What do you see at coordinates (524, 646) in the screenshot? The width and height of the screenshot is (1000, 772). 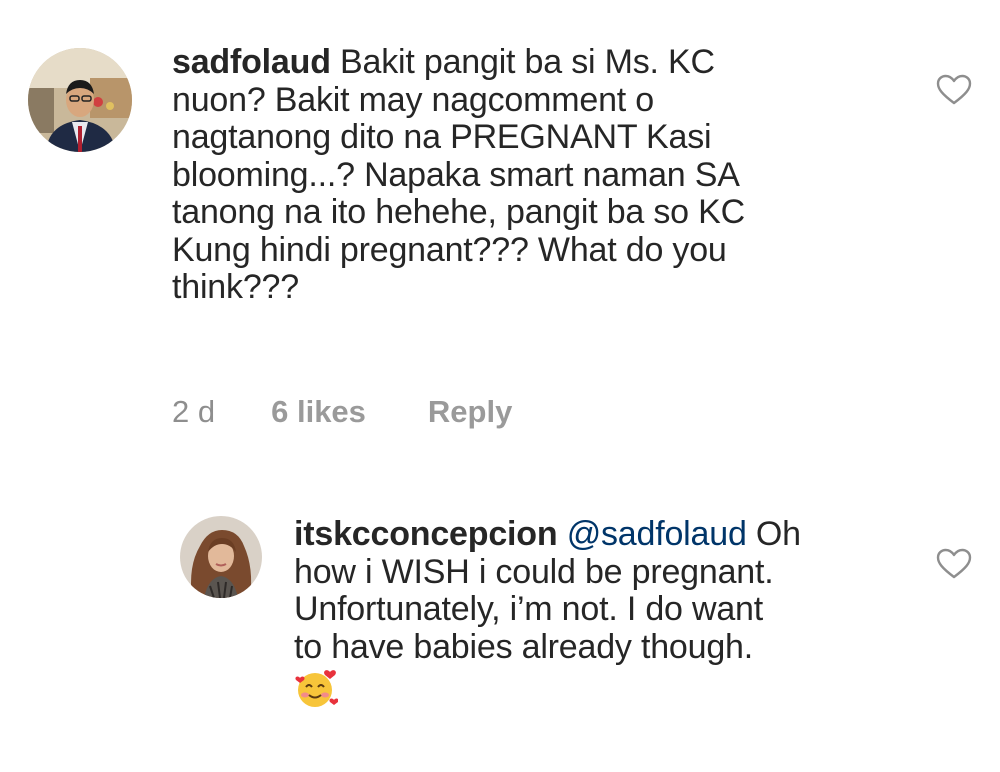 I see `comment-text-line: to have babies already though.` at bounding box center [524, 646].